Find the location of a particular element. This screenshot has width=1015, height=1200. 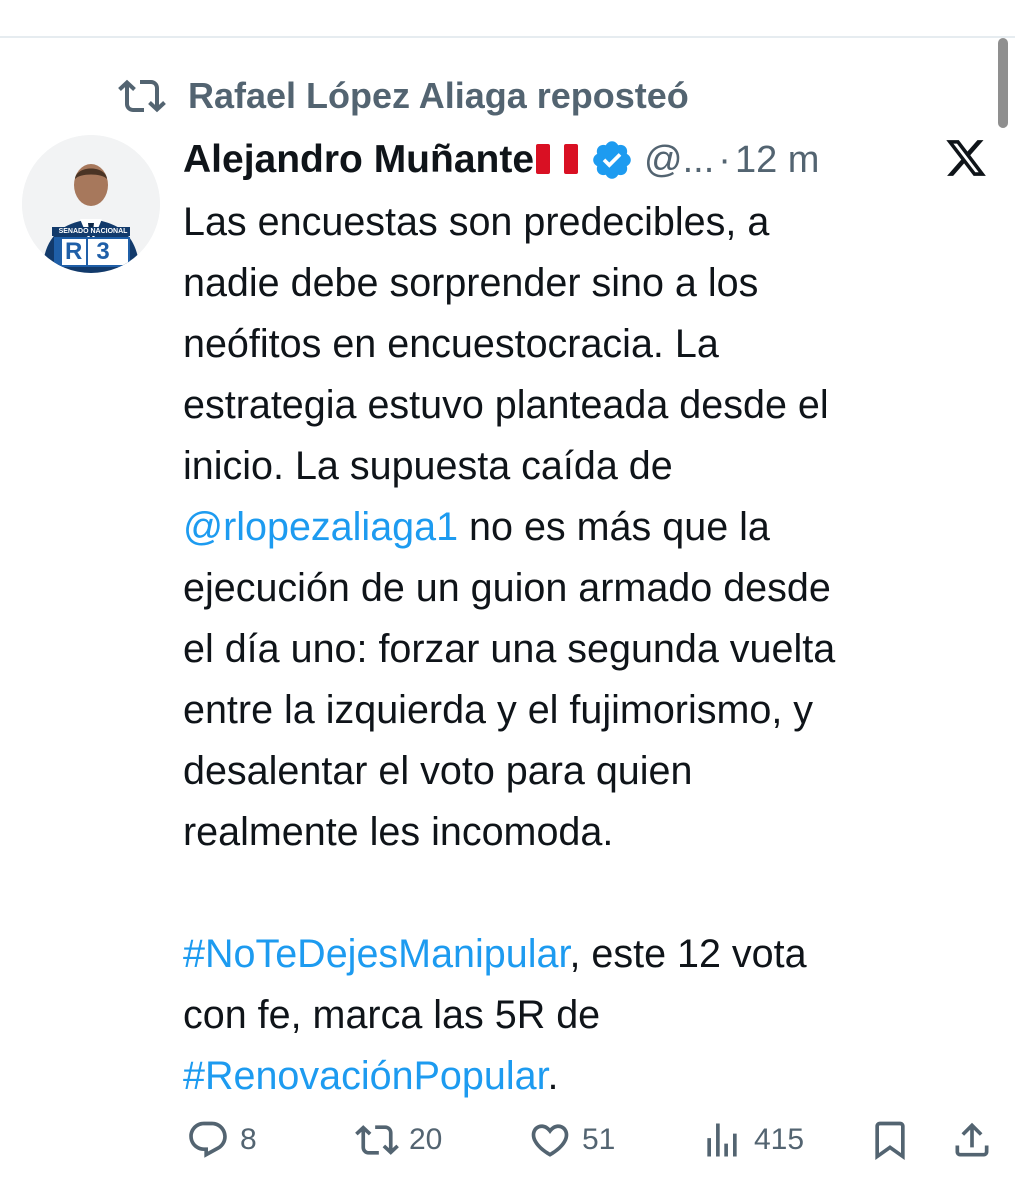

repost-button: 20 is located at coordinates (398, 1140).